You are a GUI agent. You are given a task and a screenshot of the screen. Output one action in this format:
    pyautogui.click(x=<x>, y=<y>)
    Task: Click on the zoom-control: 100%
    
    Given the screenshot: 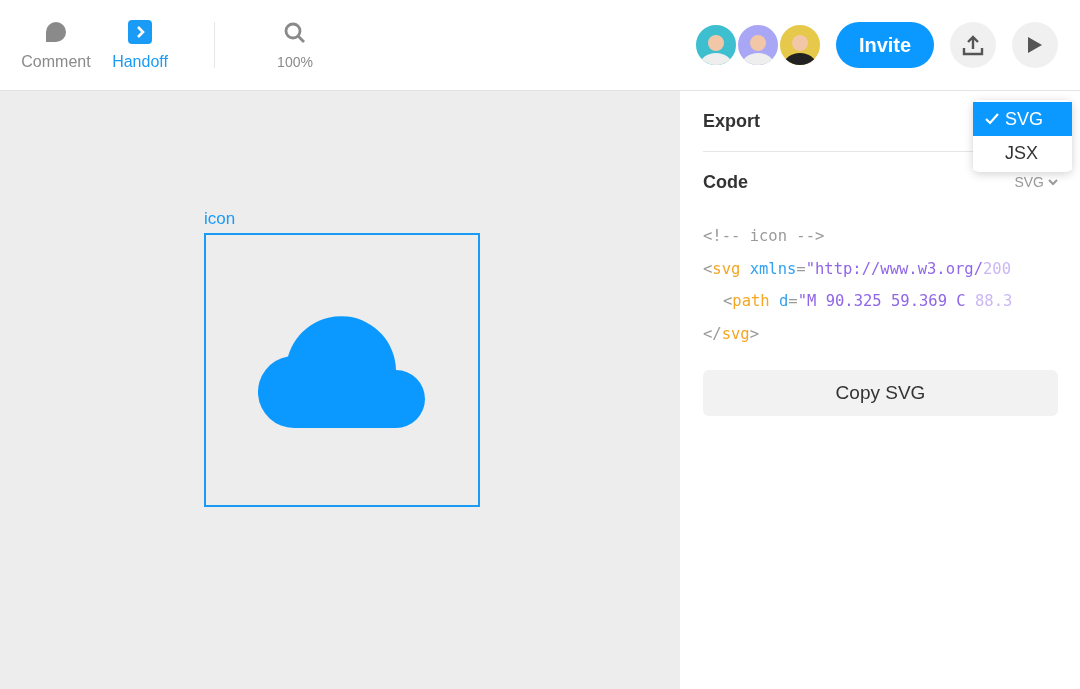 What is the action you would take?
    pyautogui.click(x=295, y=45)
    